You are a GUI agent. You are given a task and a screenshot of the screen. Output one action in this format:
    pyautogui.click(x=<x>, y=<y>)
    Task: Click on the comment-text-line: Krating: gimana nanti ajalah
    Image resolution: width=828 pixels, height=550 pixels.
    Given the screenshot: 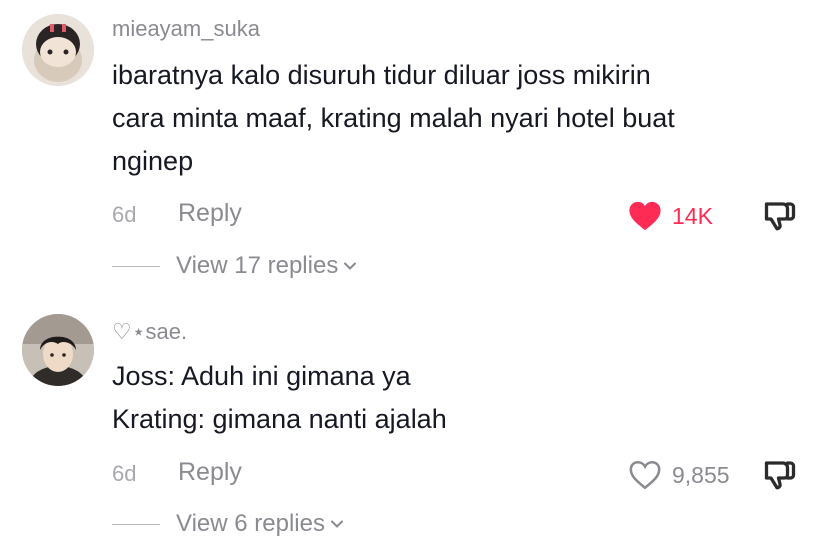 What is the action you would take?
    pyautogui.click(x=279, y=419)
    